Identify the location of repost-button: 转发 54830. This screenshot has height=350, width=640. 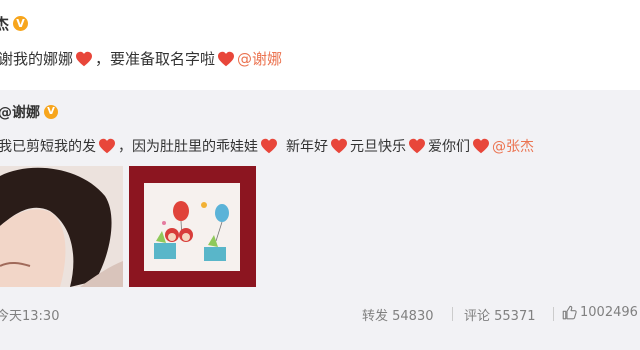
(398, 314).